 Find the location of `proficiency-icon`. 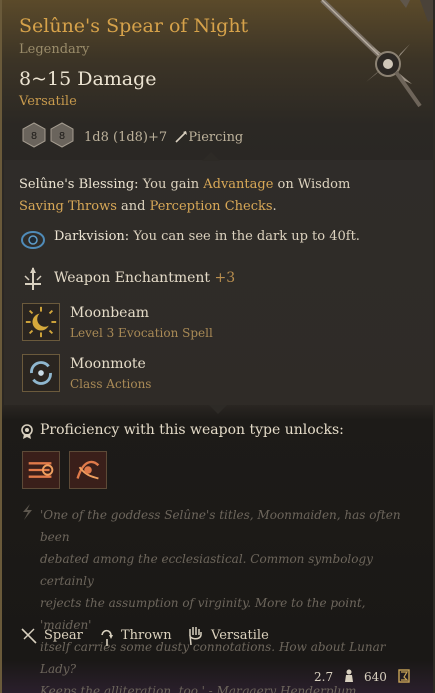

proficiency-icon is located at coordinates (27, 432).